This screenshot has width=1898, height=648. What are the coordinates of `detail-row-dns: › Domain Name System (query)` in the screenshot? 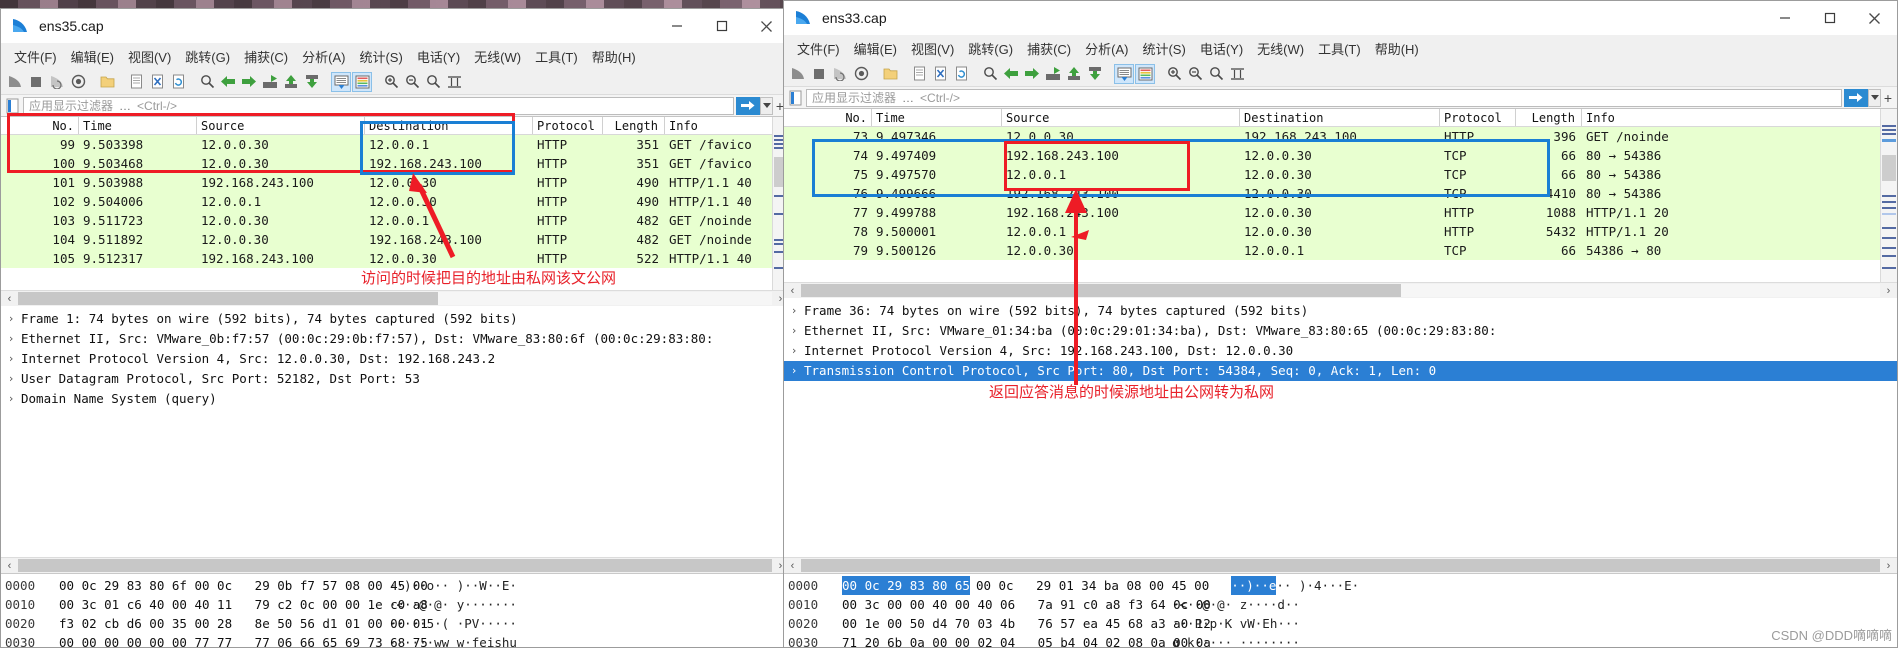 It's located at (395, 399).